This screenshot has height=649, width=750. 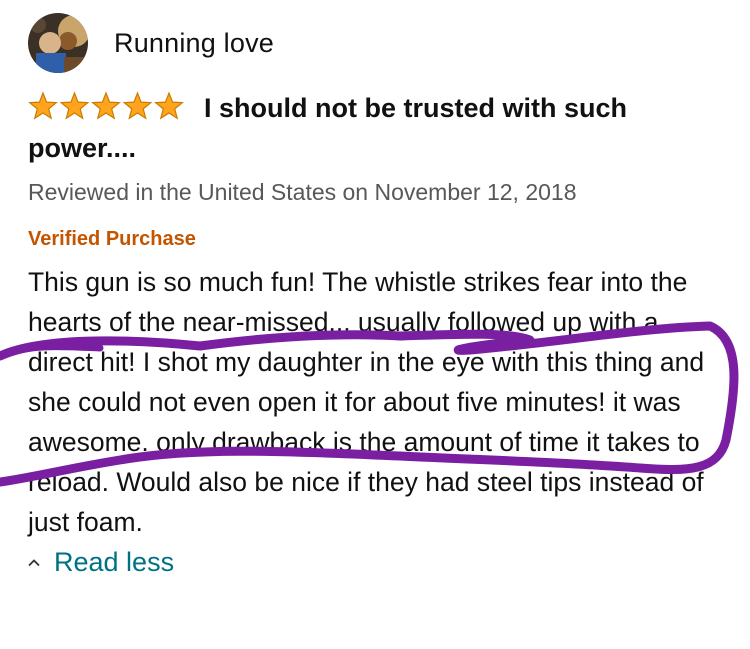 I want to click on reviewer-profile: Running love, so click(x=378, y=43).